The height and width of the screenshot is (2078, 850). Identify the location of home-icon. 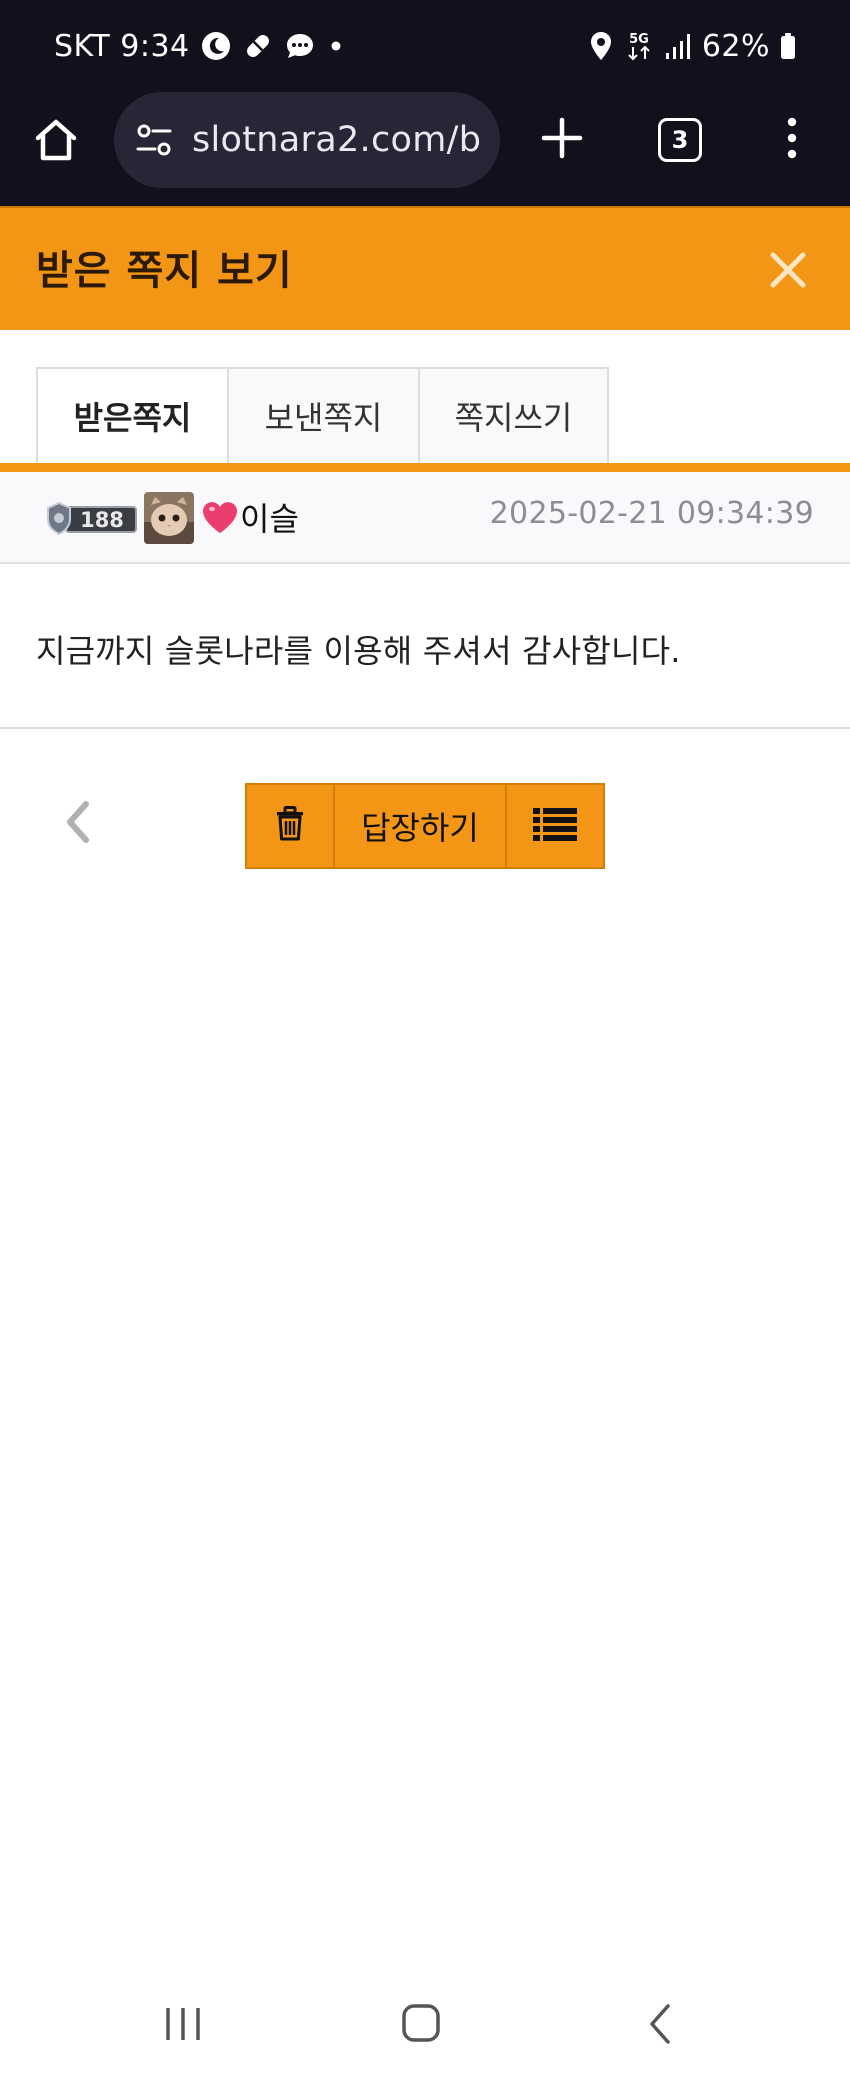
(56, 140).